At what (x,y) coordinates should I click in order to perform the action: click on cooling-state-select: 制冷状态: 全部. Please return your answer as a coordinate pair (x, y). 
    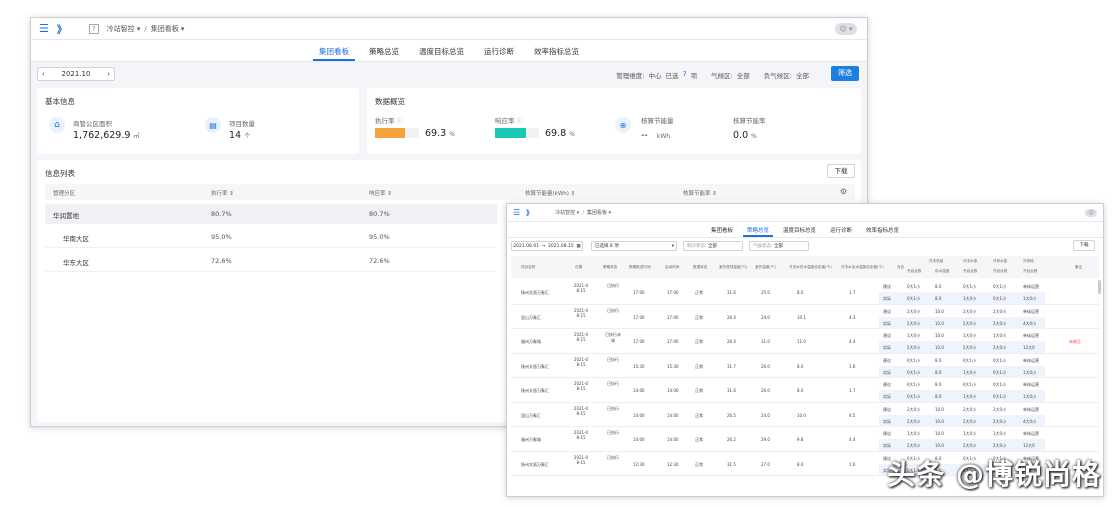
    Looking at the image, I should click on (713, 246).